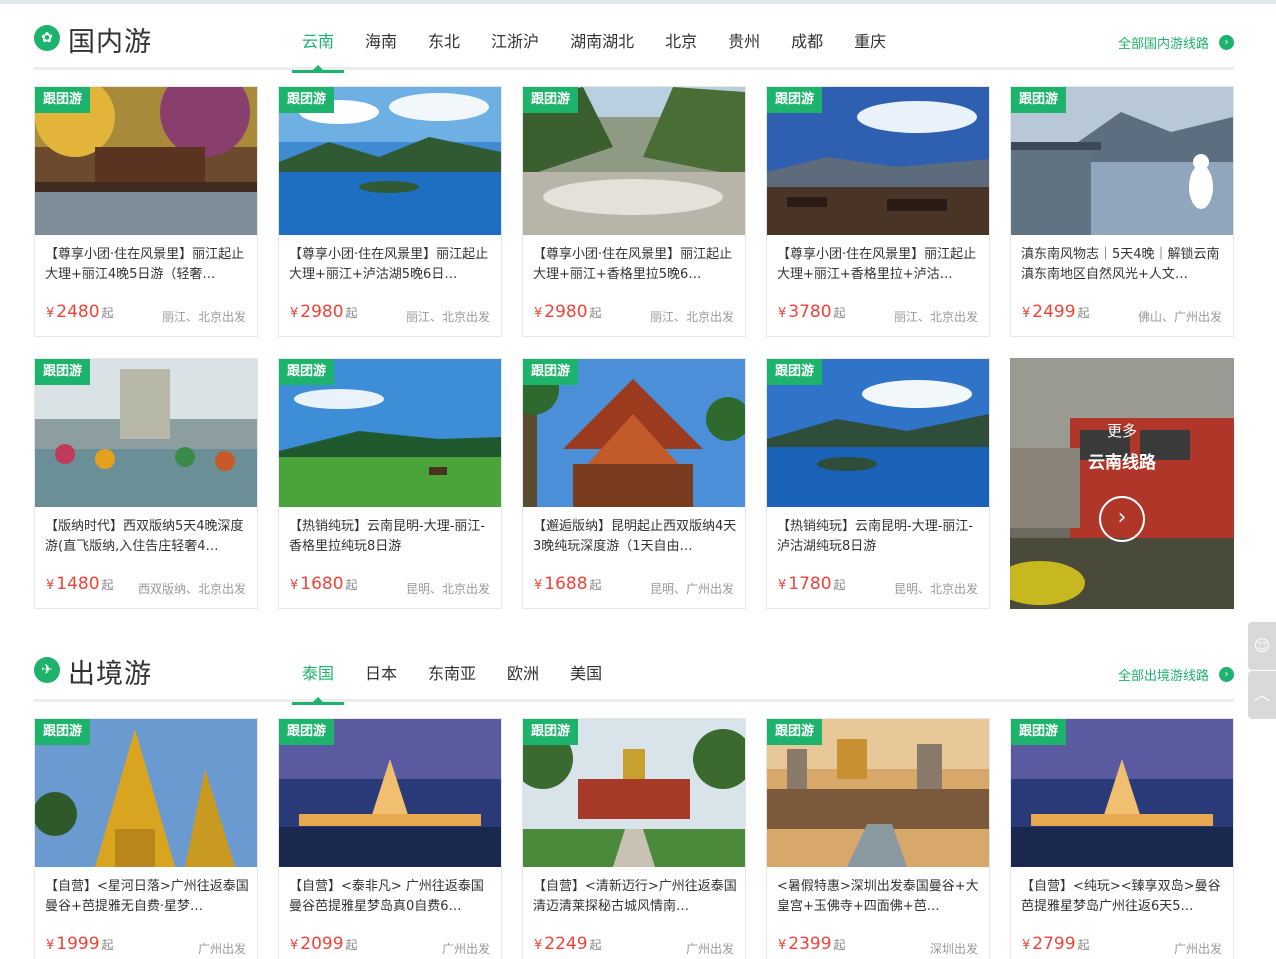 This screenshot has height=959, width=1276. I want to click on outbound-header: ✈ 出境游 泰国 日本 东南亚 欧洲 美国 全部出境游线路 ›, so click(634, 670).